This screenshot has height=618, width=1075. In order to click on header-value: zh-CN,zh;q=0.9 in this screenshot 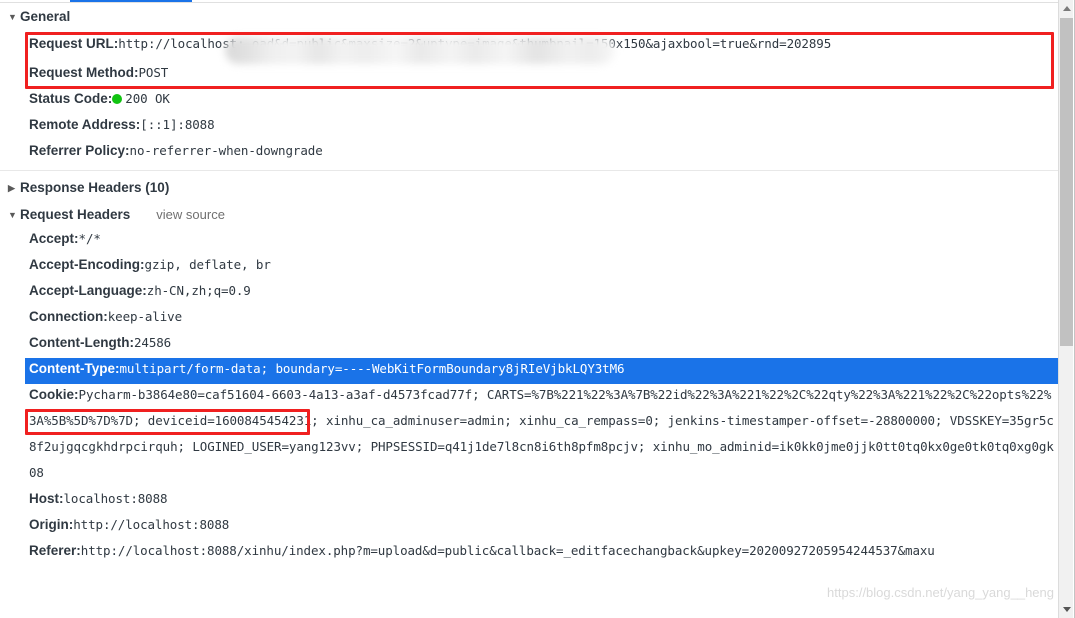, I will do `click(198, 290)`.